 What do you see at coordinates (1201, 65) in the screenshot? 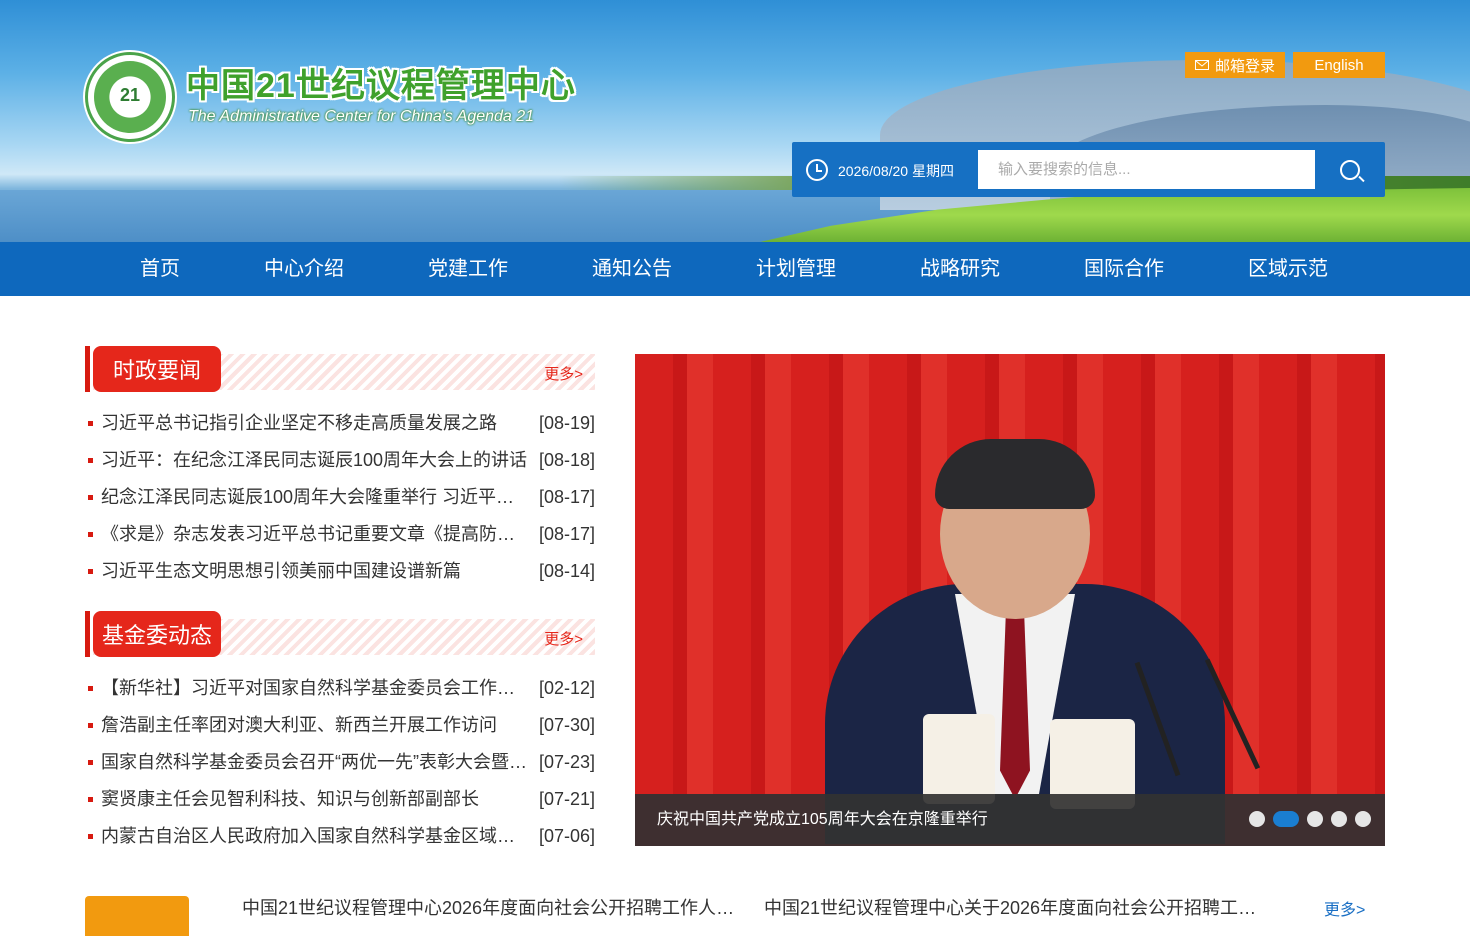
I see `mail-icon` at bounding box center [1201, 65].